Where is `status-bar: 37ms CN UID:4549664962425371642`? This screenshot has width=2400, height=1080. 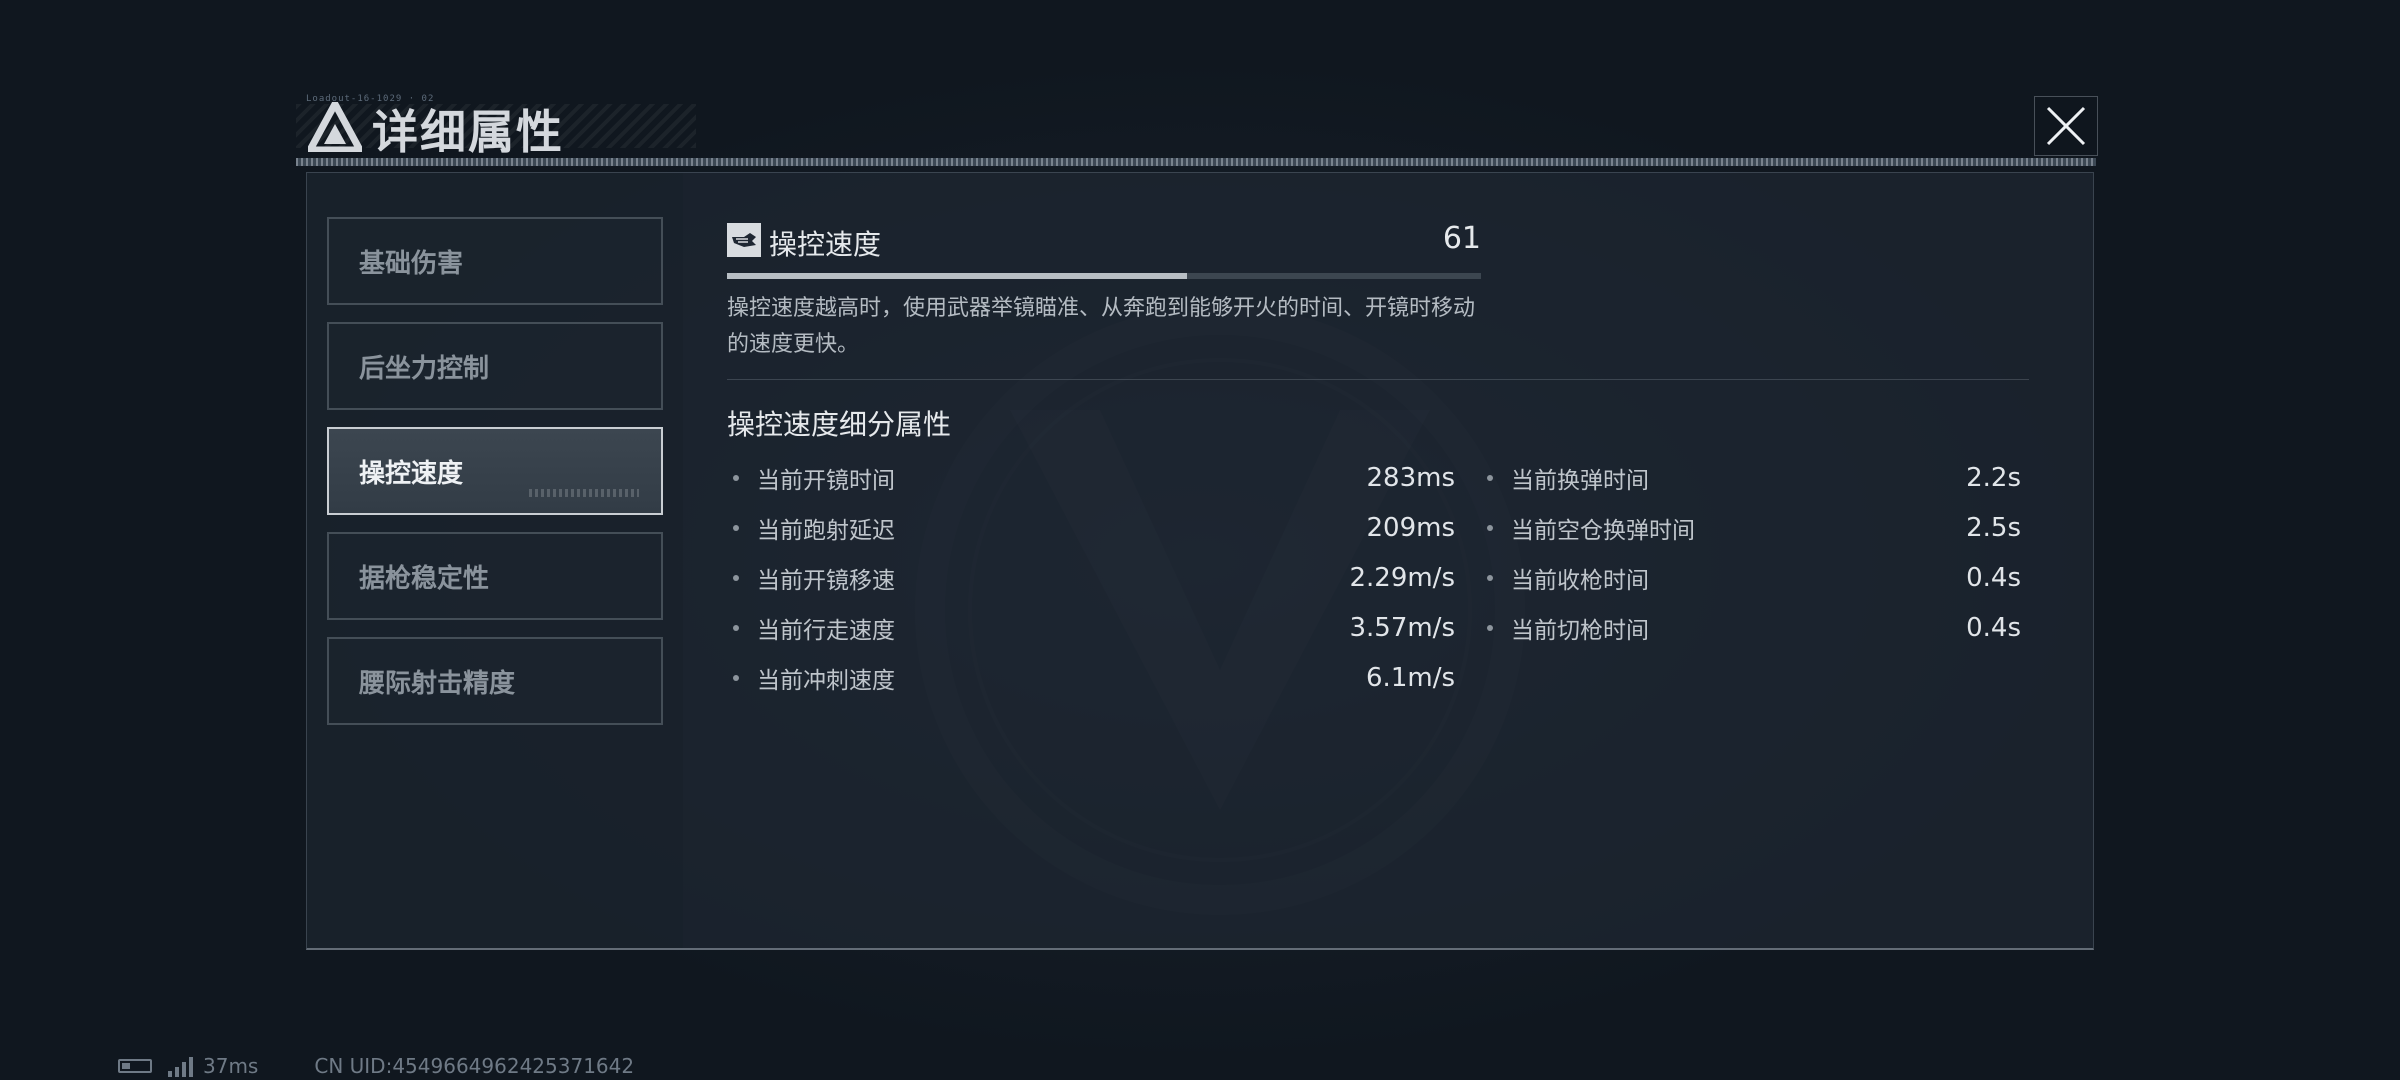 status-bar: 37ms CN UID:4549664962425371642 is located at coordinates (376, 1066).